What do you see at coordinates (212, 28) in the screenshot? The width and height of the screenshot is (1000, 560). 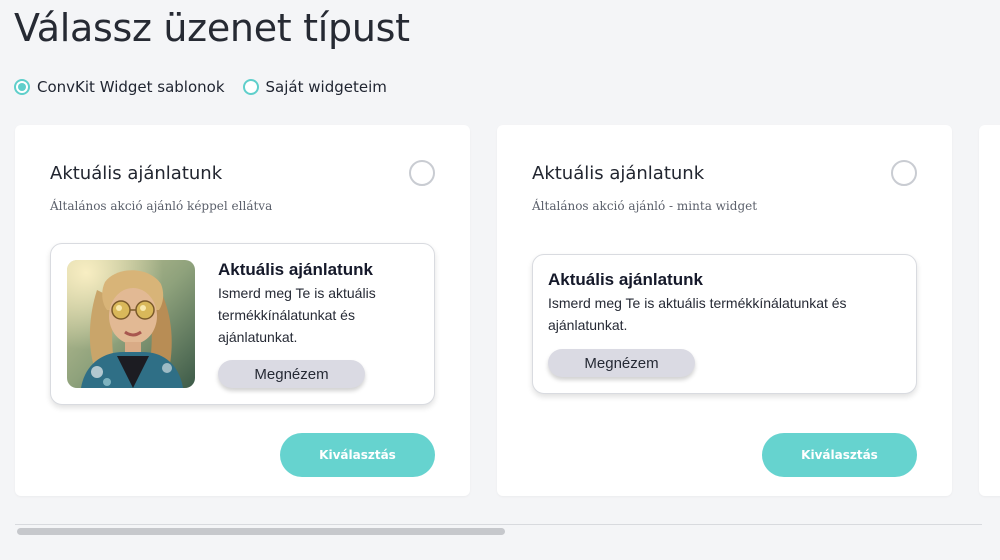 I see `page-title: Válassz üzenet típust` at bounding box center [212, 28].